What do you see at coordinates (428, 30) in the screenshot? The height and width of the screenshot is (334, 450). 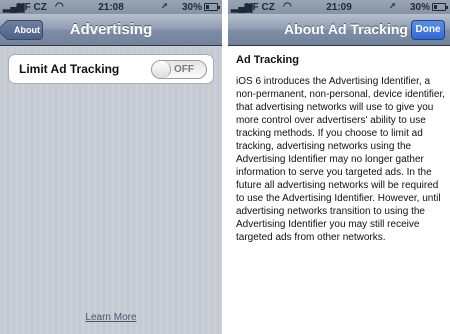 I see `done-button: Done` at bounding box center [428, 30].